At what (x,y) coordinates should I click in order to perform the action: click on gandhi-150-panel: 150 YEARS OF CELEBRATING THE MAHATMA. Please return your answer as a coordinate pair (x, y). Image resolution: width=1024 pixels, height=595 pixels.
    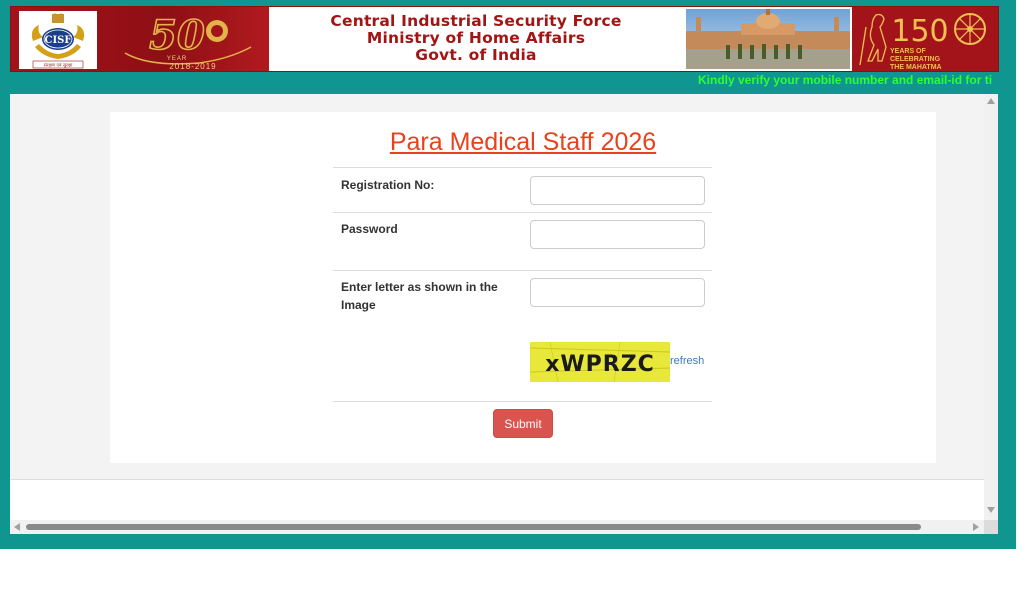
    Looking at the image, I should click on (925, 39).